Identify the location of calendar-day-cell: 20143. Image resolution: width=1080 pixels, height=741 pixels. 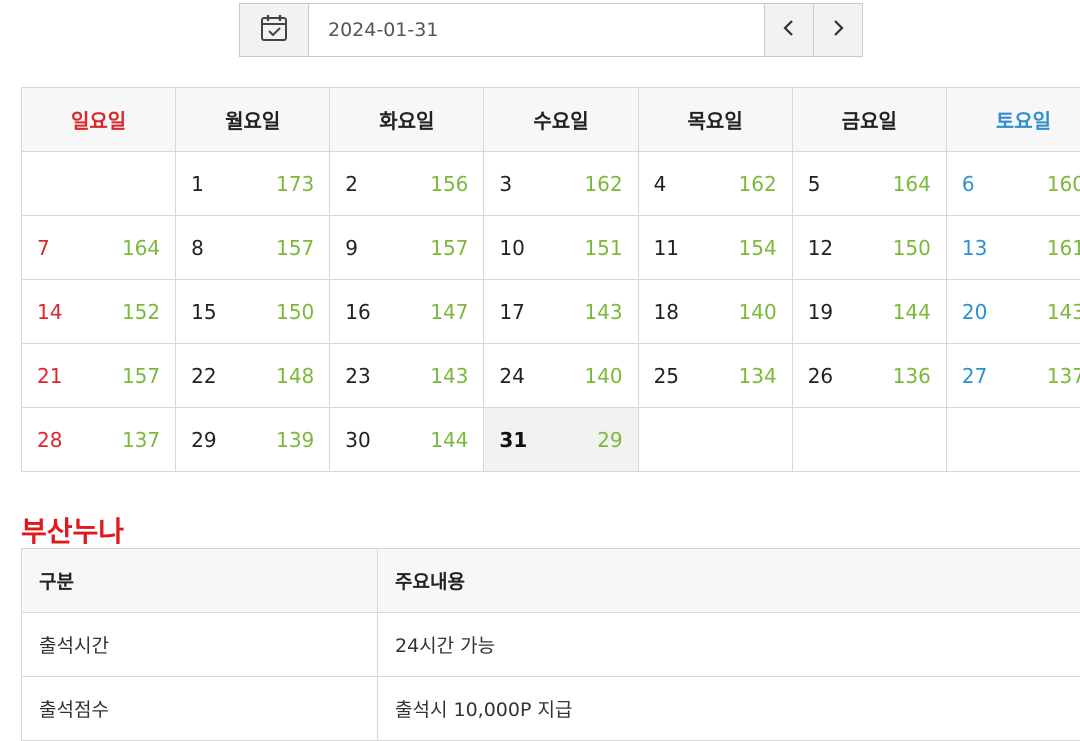
(1013, 312).